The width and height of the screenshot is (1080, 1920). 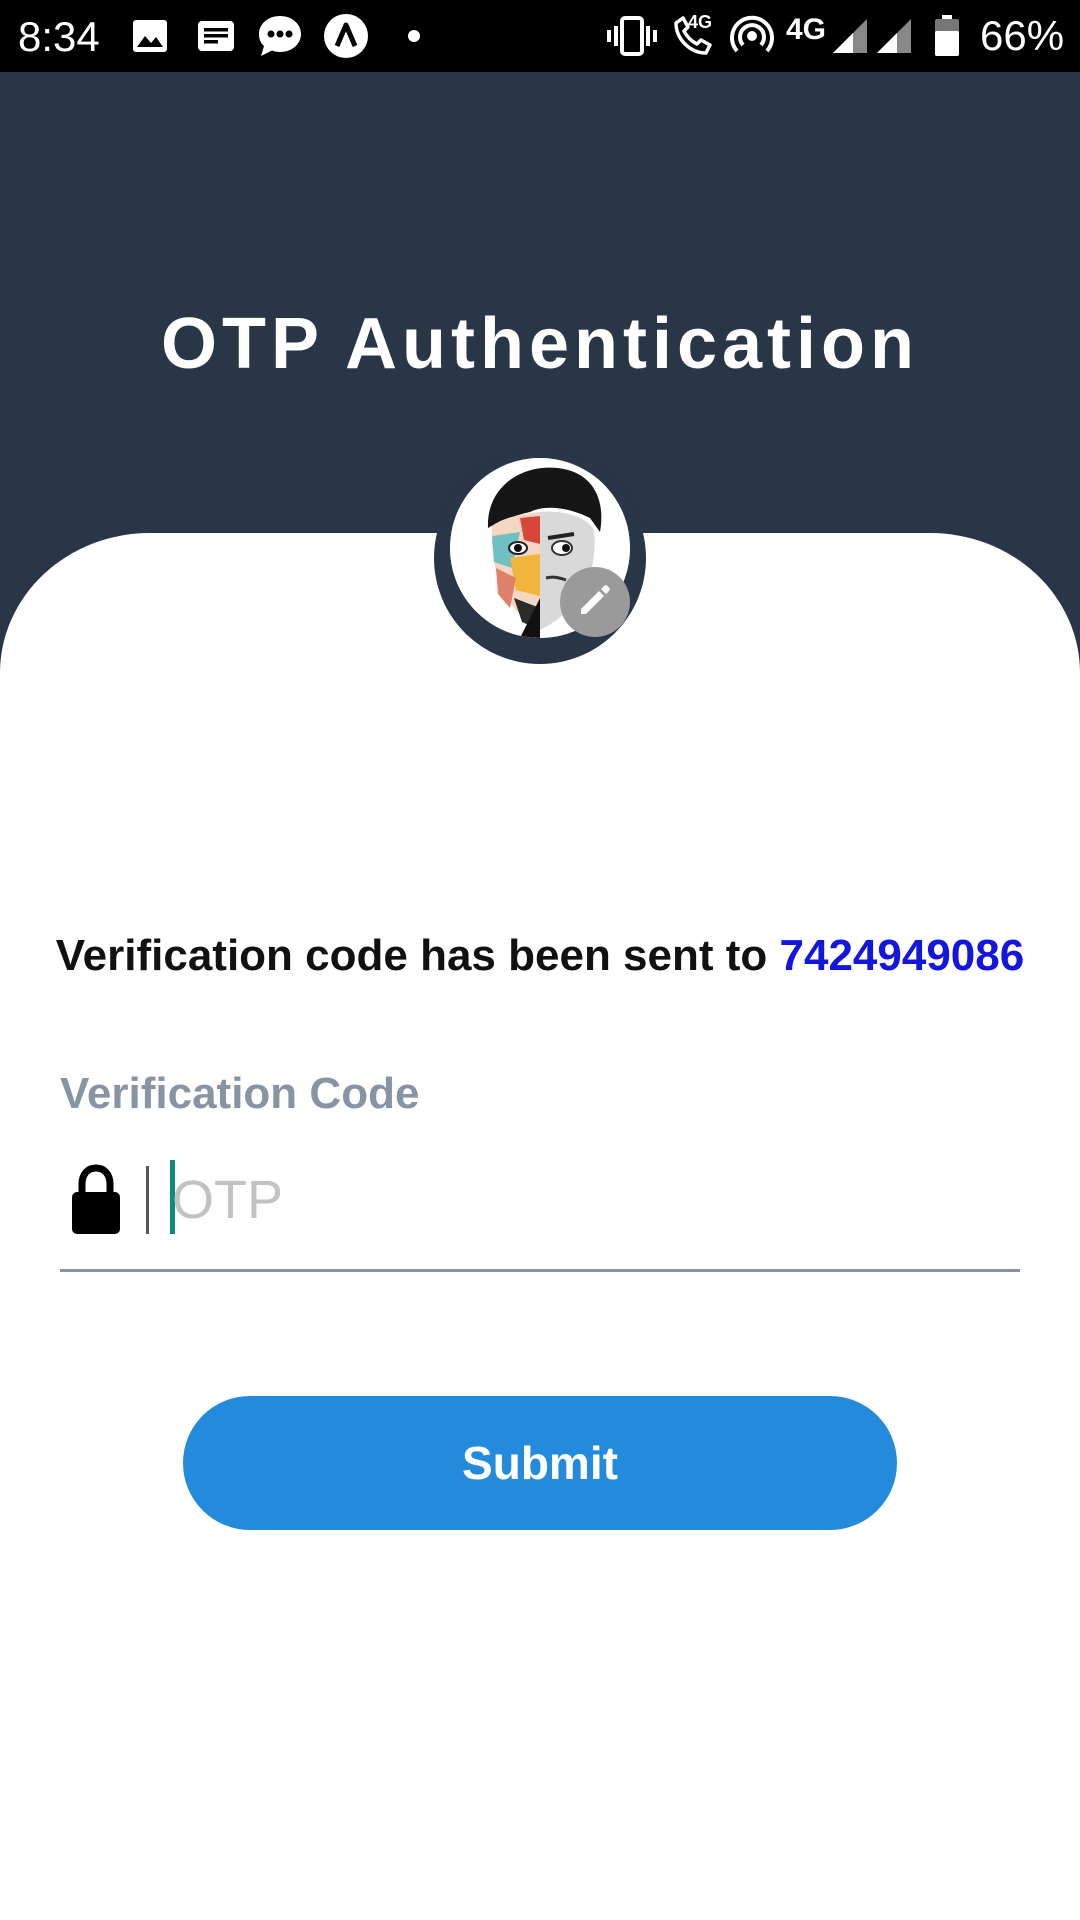 I want to click on pencil-icon, so click(x=595, y=602).